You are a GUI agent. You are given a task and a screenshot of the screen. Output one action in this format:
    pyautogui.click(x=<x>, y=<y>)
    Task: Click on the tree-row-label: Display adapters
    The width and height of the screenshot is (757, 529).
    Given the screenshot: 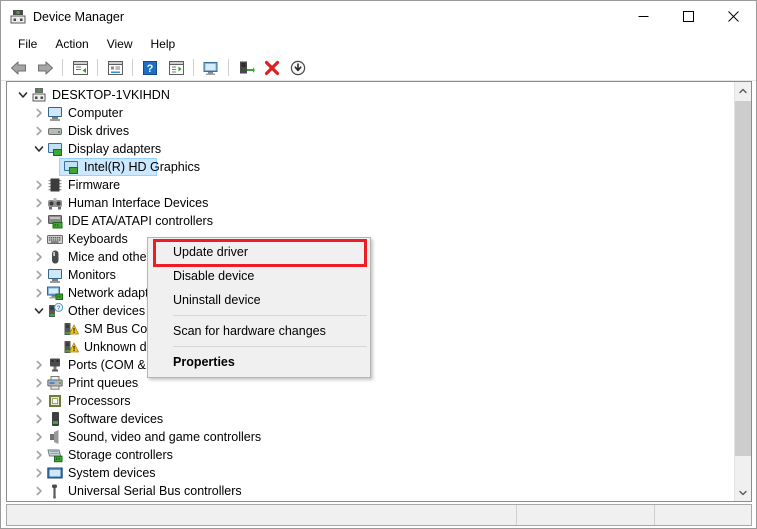 What is the action you would take?
    pyautogui.click(x=115, y=149)
    